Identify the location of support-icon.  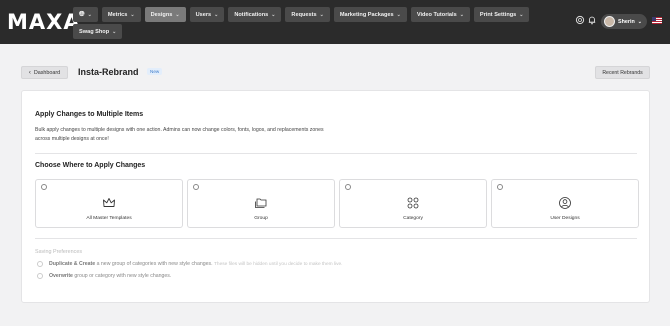
(580, 20).